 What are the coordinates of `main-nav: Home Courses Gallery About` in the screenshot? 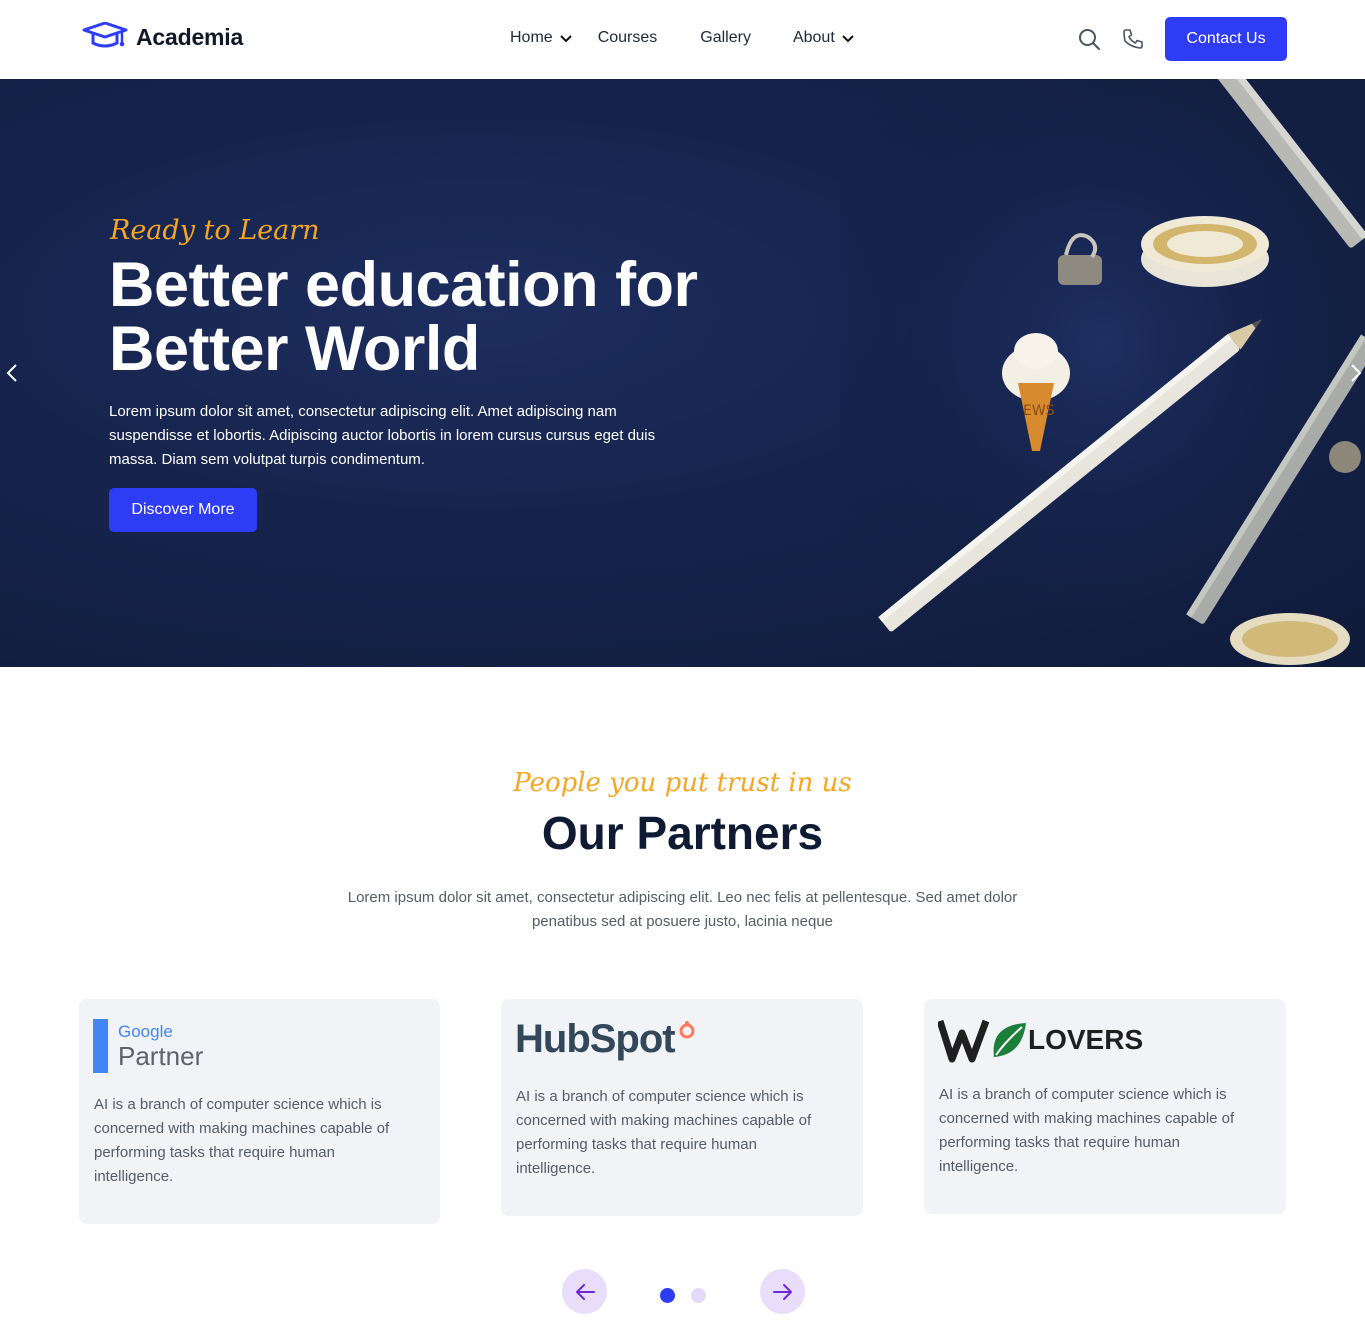 It's located at (682, 38).